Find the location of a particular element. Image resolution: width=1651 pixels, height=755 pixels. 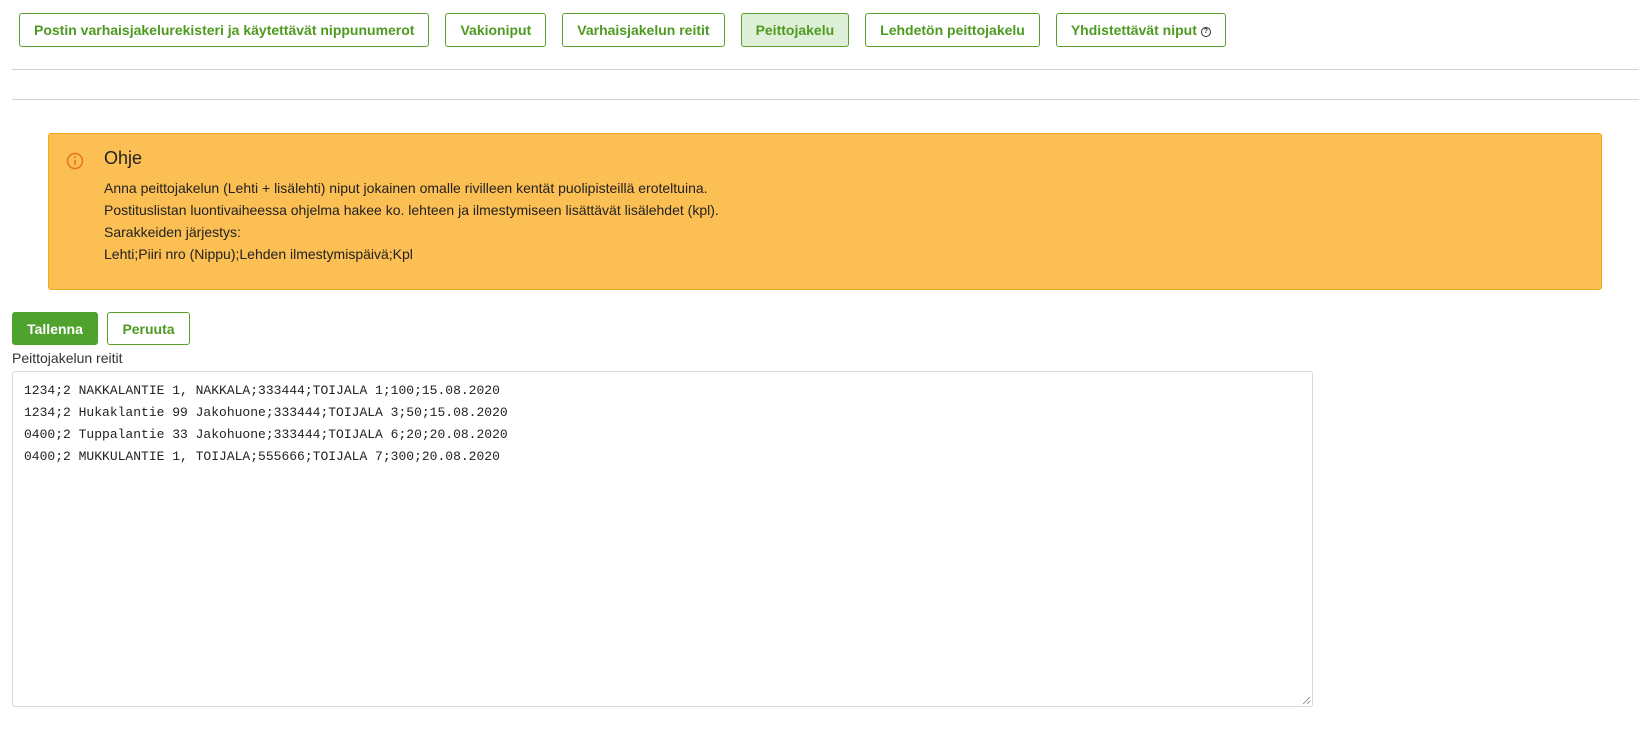

cancel-button: Peruuta is located at coordinates (148, 328).